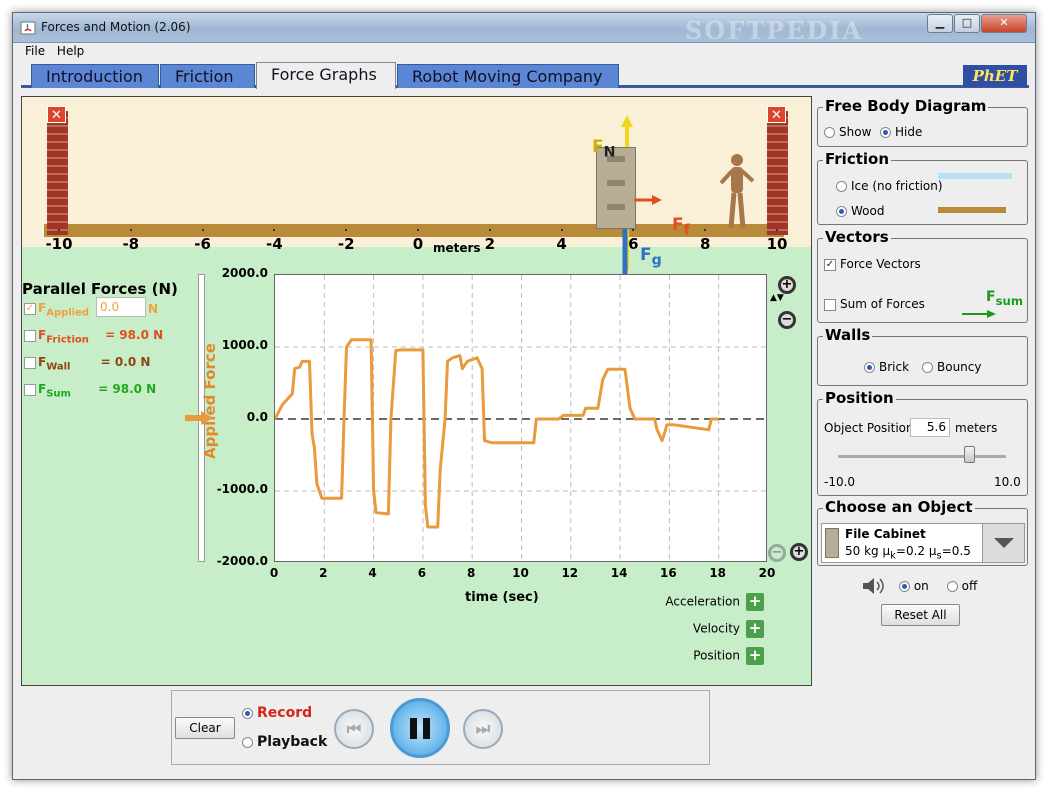  I want to click on vertical-zoom-arrows-icon: ▲▼, so click(777, 298).